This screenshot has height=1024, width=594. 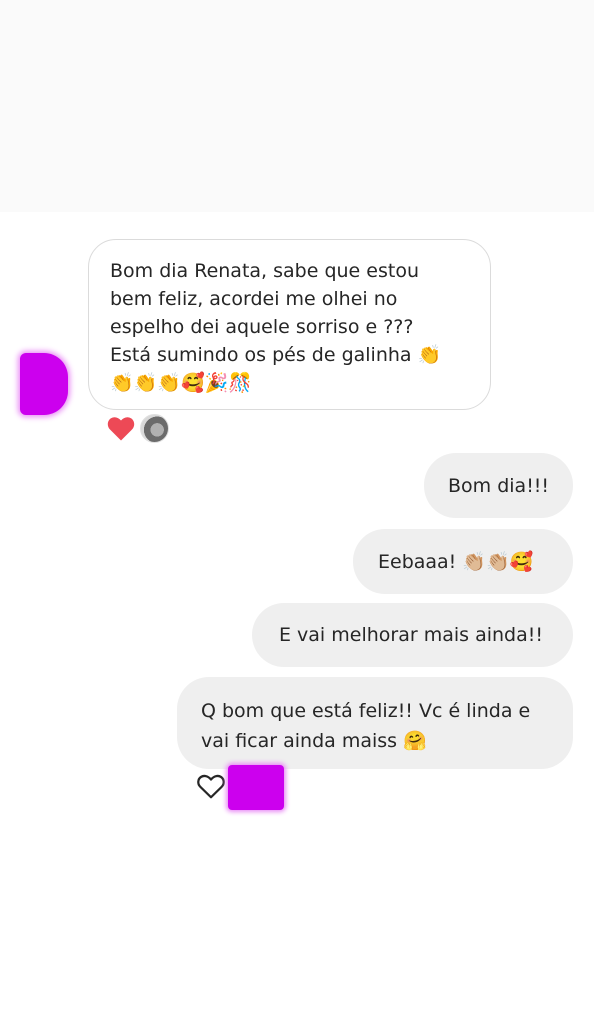 I want to click on reactor-avatar, so click(x=154, y=428).